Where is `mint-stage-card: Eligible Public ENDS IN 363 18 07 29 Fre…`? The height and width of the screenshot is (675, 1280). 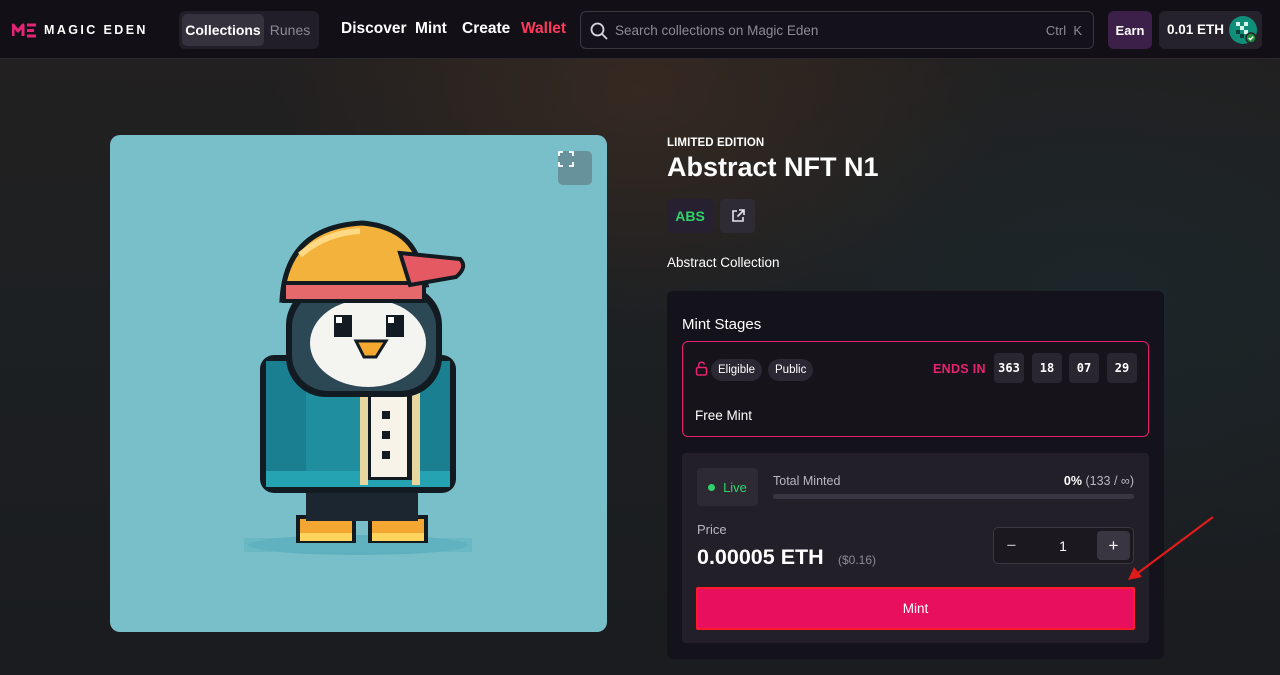 mint-stage-card: Eligible Public ENDS IN 363 18 07 29 Fre… is located at coordinates (915, 389).